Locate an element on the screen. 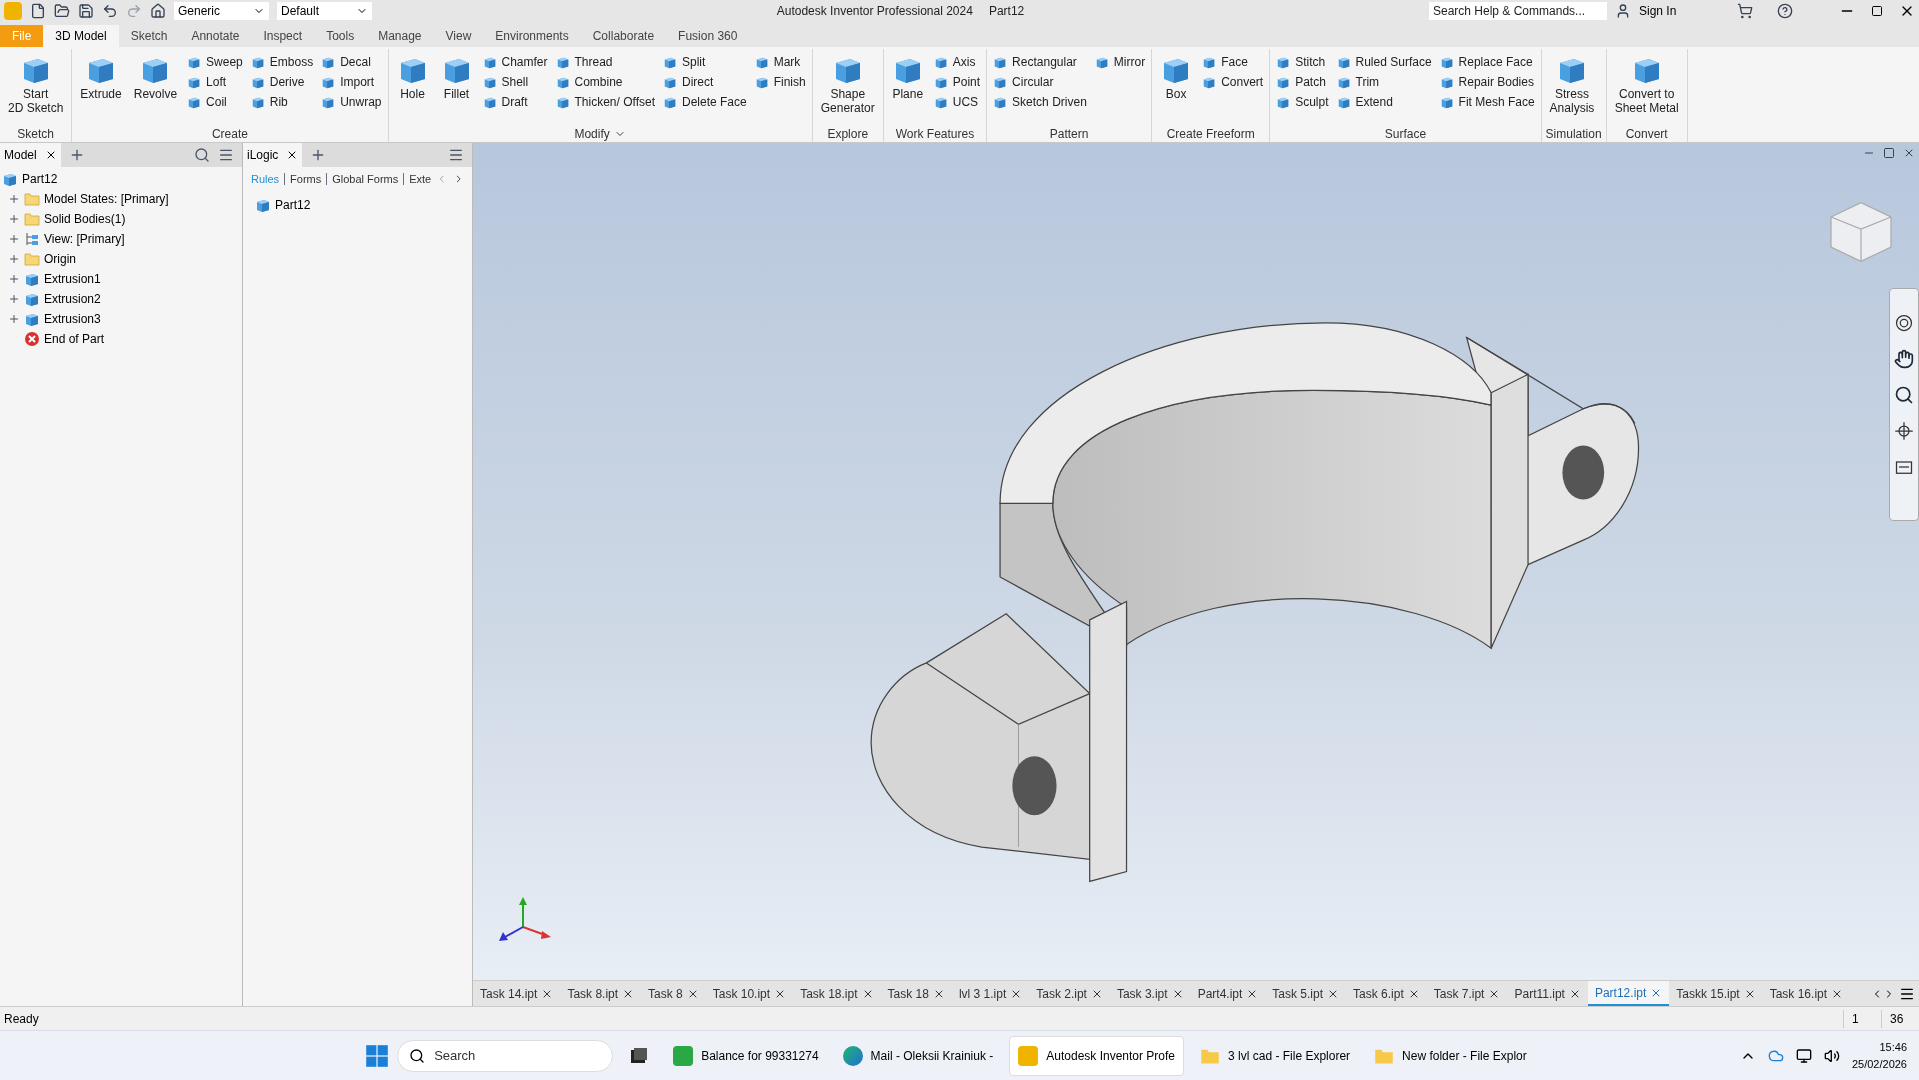  taskbar-app: Autodesk Inventor Profe is located at coordinates (1097, 1055).